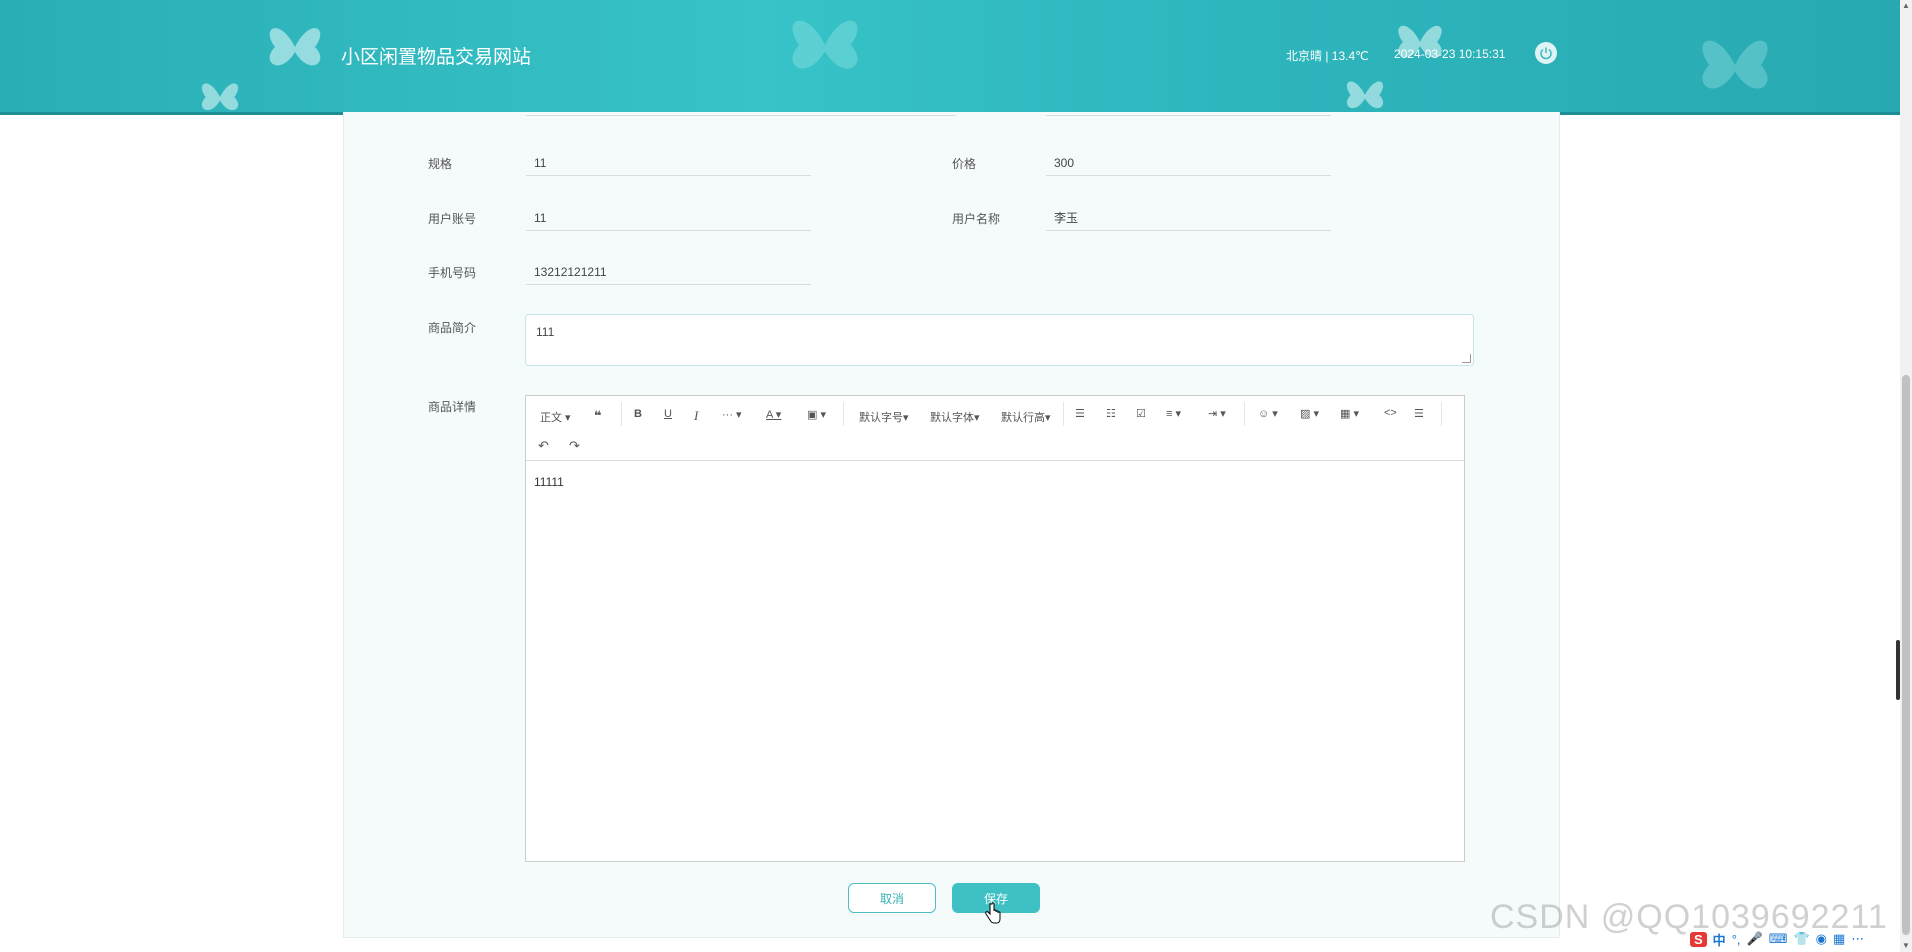  Describe the element at coordinates (1141, 413) in the screenshot. I see `todo-list-icon: ☑` at that location.